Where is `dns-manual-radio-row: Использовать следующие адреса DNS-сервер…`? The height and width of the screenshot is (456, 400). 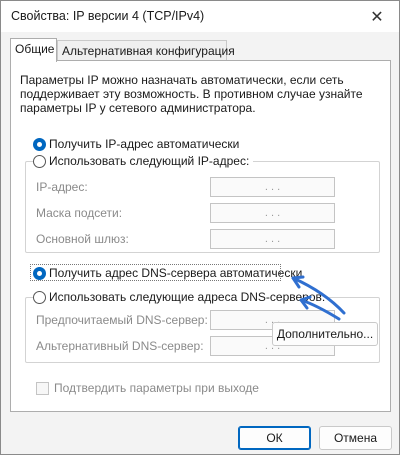
dns-manual-radio-row: Использовать следующие адреса DNS-сервер… is located at coordinates (181, 297).